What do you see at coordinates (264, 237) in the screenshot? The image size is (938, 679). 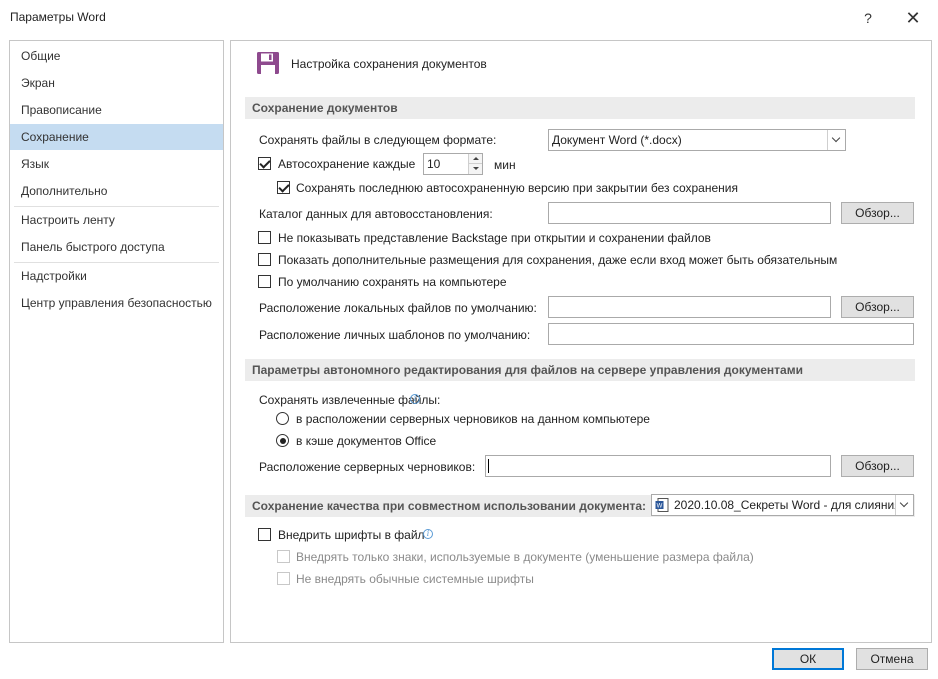 I see `no-backstage-checkbox` at bounding box center [264, 237].